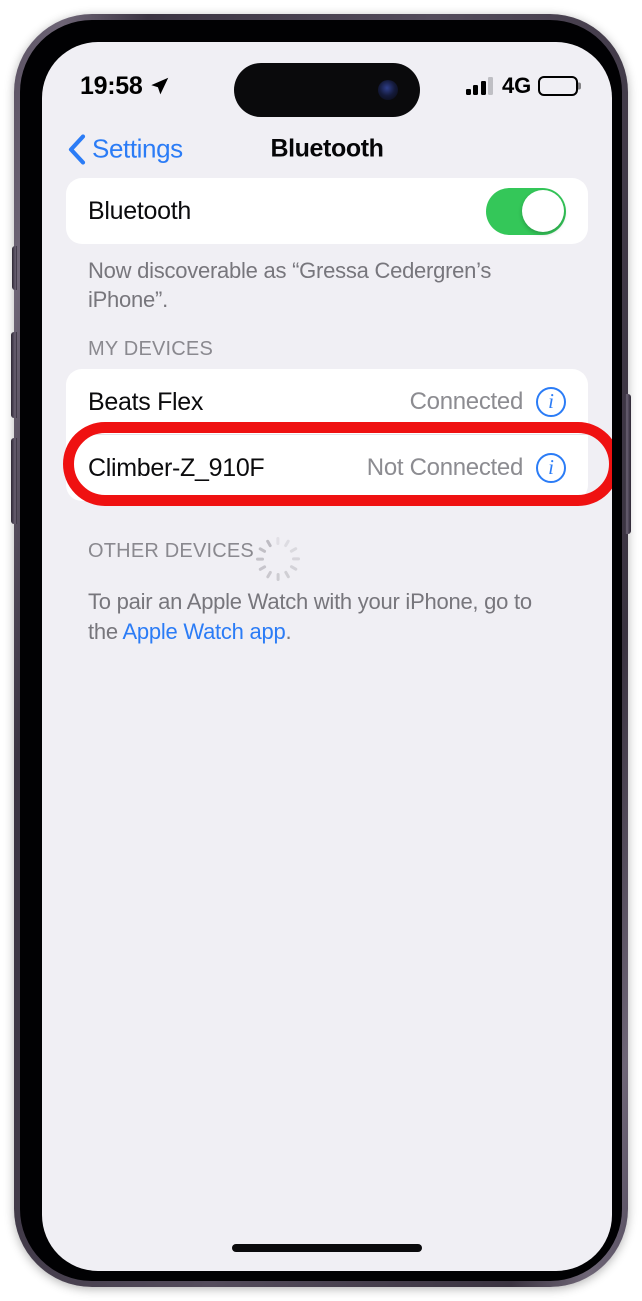  I want to click on dynamic-island, so click(327, 90).